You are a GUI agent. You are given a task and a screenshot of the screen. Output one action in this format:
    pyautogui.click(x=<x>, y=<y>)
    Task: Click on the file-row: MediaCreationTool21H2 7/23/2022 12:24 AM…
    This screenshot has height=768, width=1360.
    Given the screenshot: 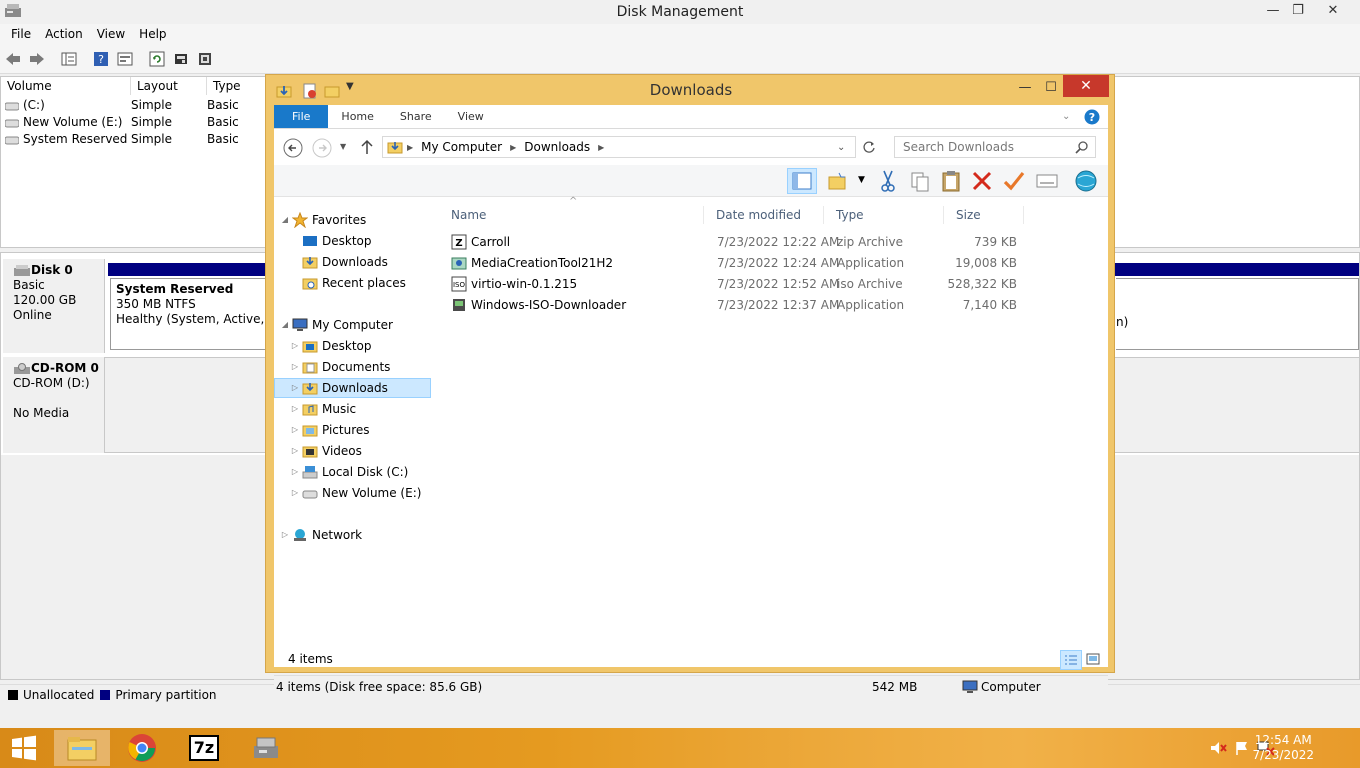 What is the action you would take?
    pyautogui.click(x=732, y=263)
    